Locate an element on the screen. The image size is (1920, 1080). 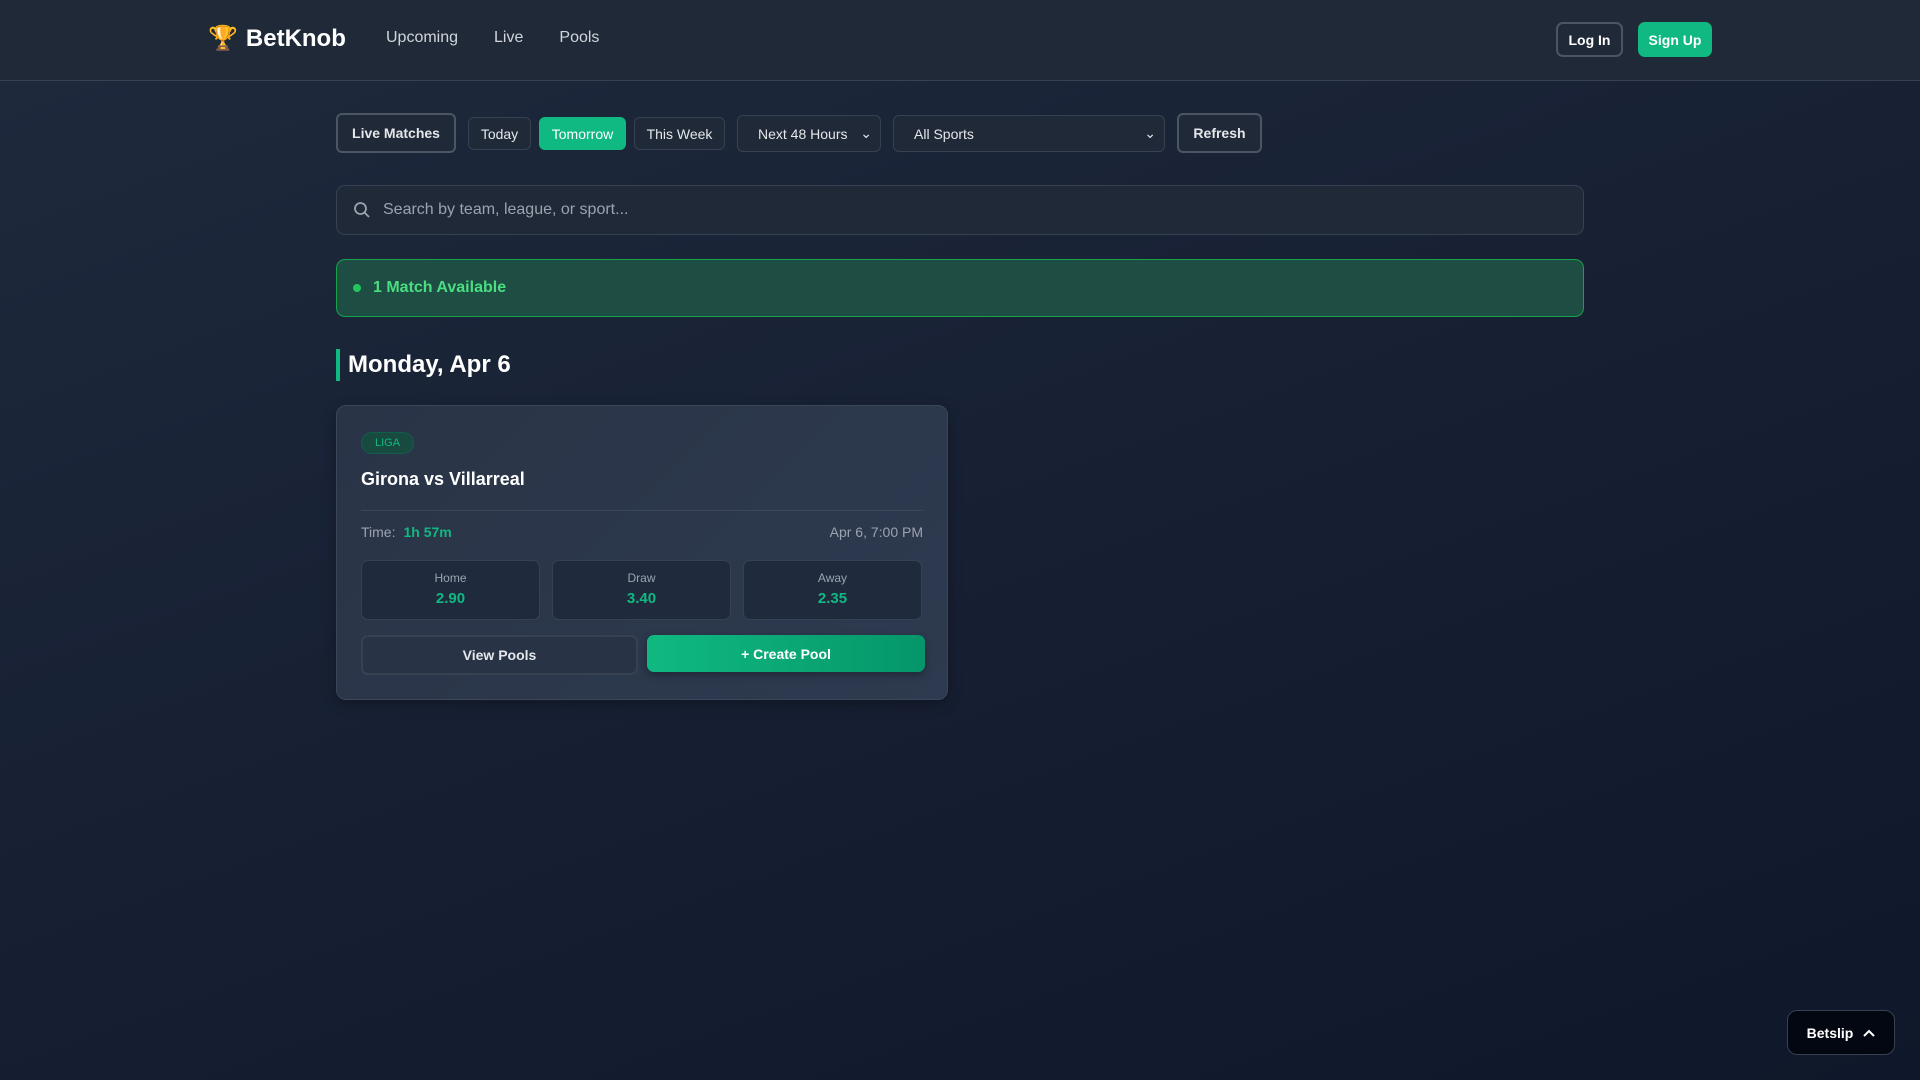
match-count-banner: 1 Match Available is located at coordinates (960, 288).